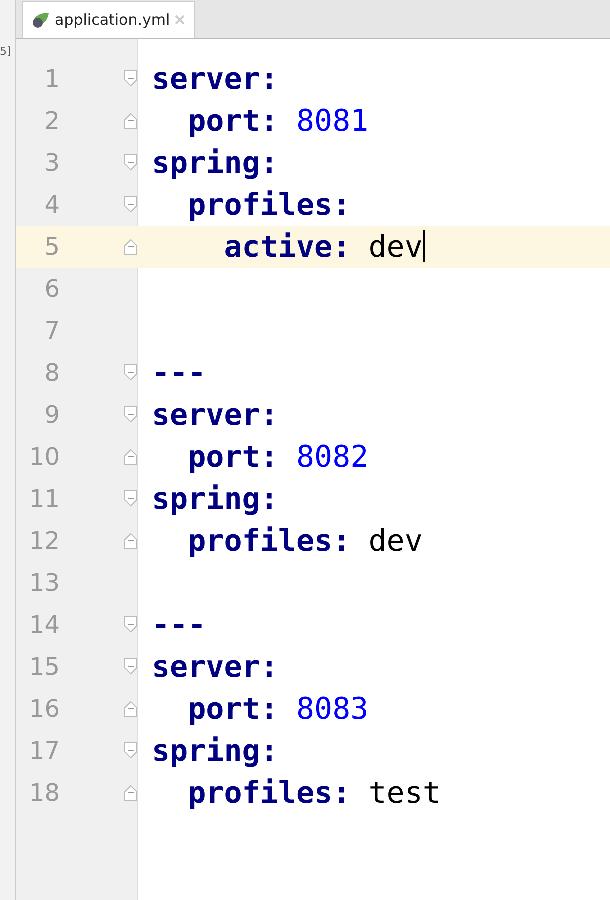  What do you see at coordinates (52, 121) in the screenshot?
I see `line-number: 2` at bounding box center [52, 121].